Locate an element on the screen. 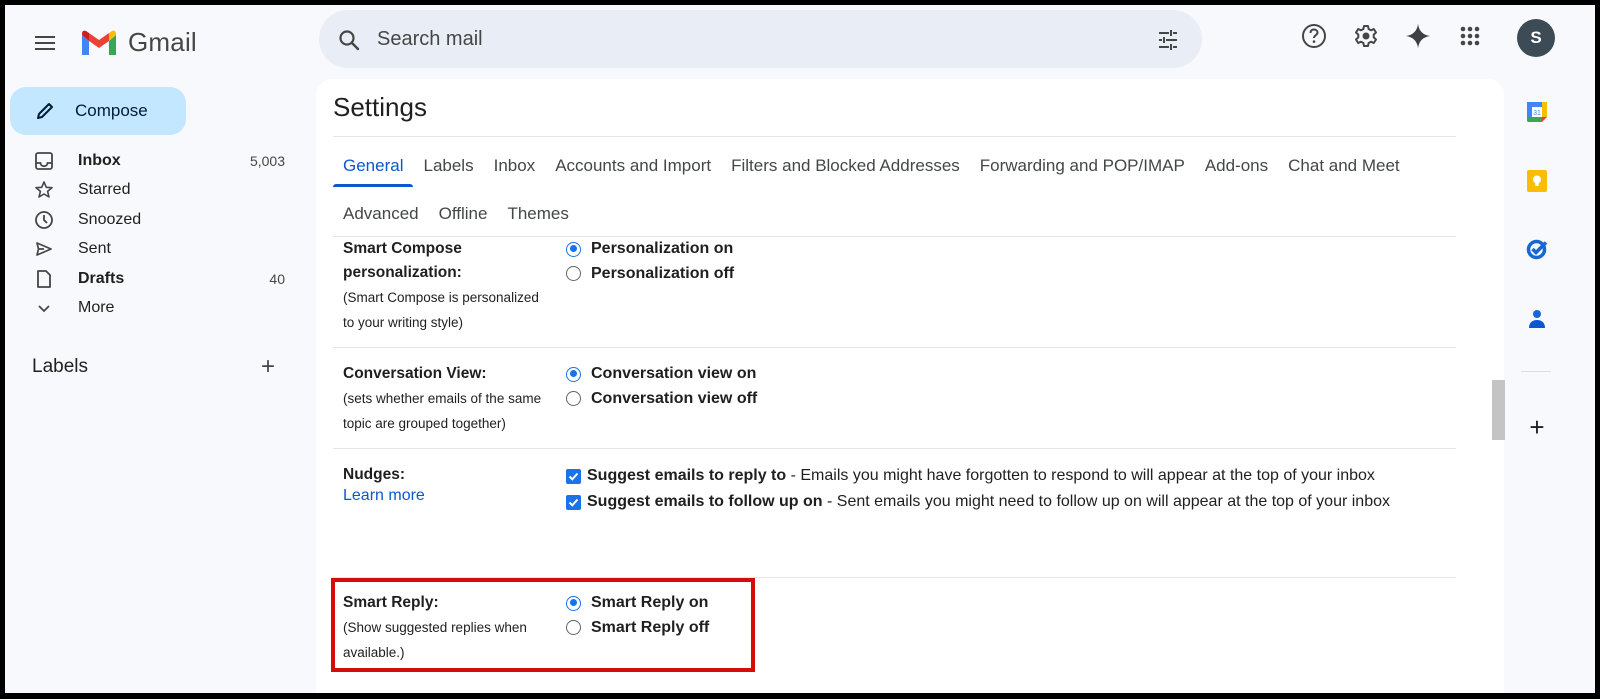  option-label: Conversation view off is located at coordinates (674, 398).